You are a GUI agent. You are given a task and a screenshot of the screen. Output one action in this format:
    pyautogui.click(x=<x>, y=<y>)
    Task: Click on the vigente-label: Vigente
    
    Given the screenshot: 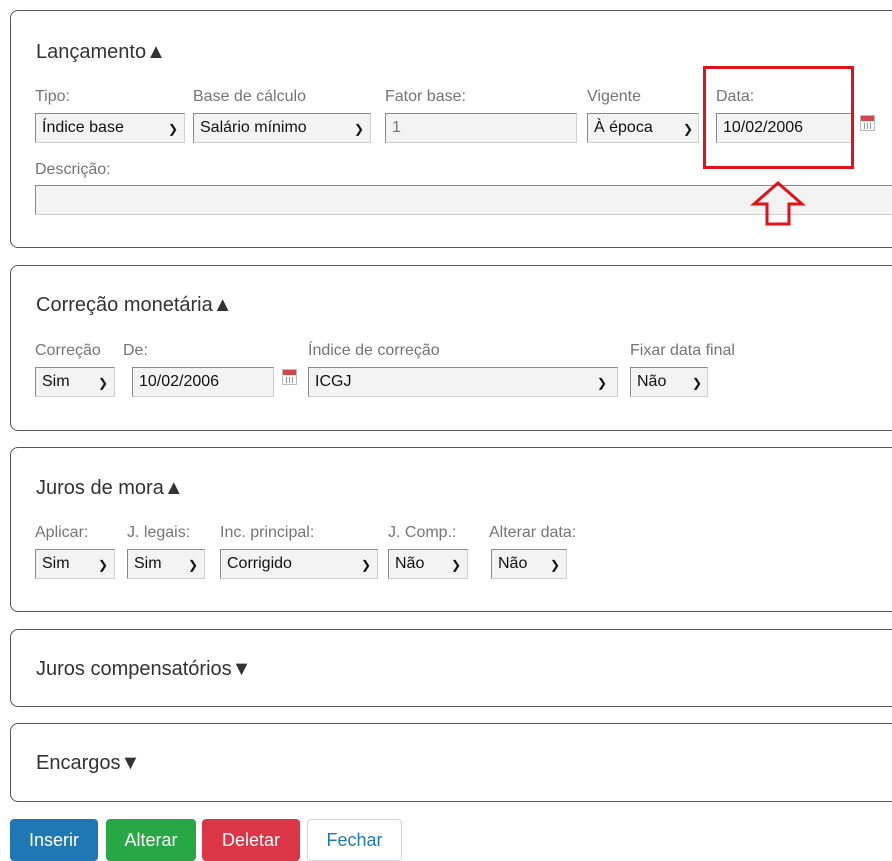 What is the action you would take?
    pyautogui.click(x=614, y=96)
    